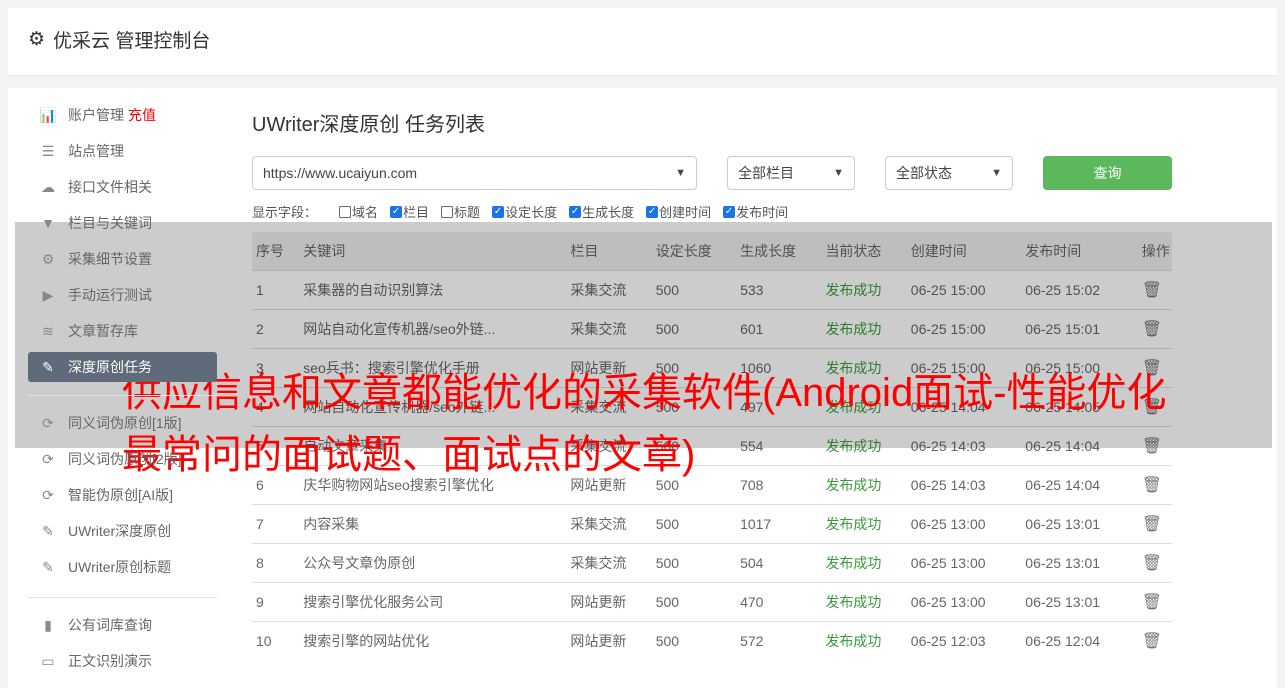  I want to click on field-label: 标题, so click(467, 212).